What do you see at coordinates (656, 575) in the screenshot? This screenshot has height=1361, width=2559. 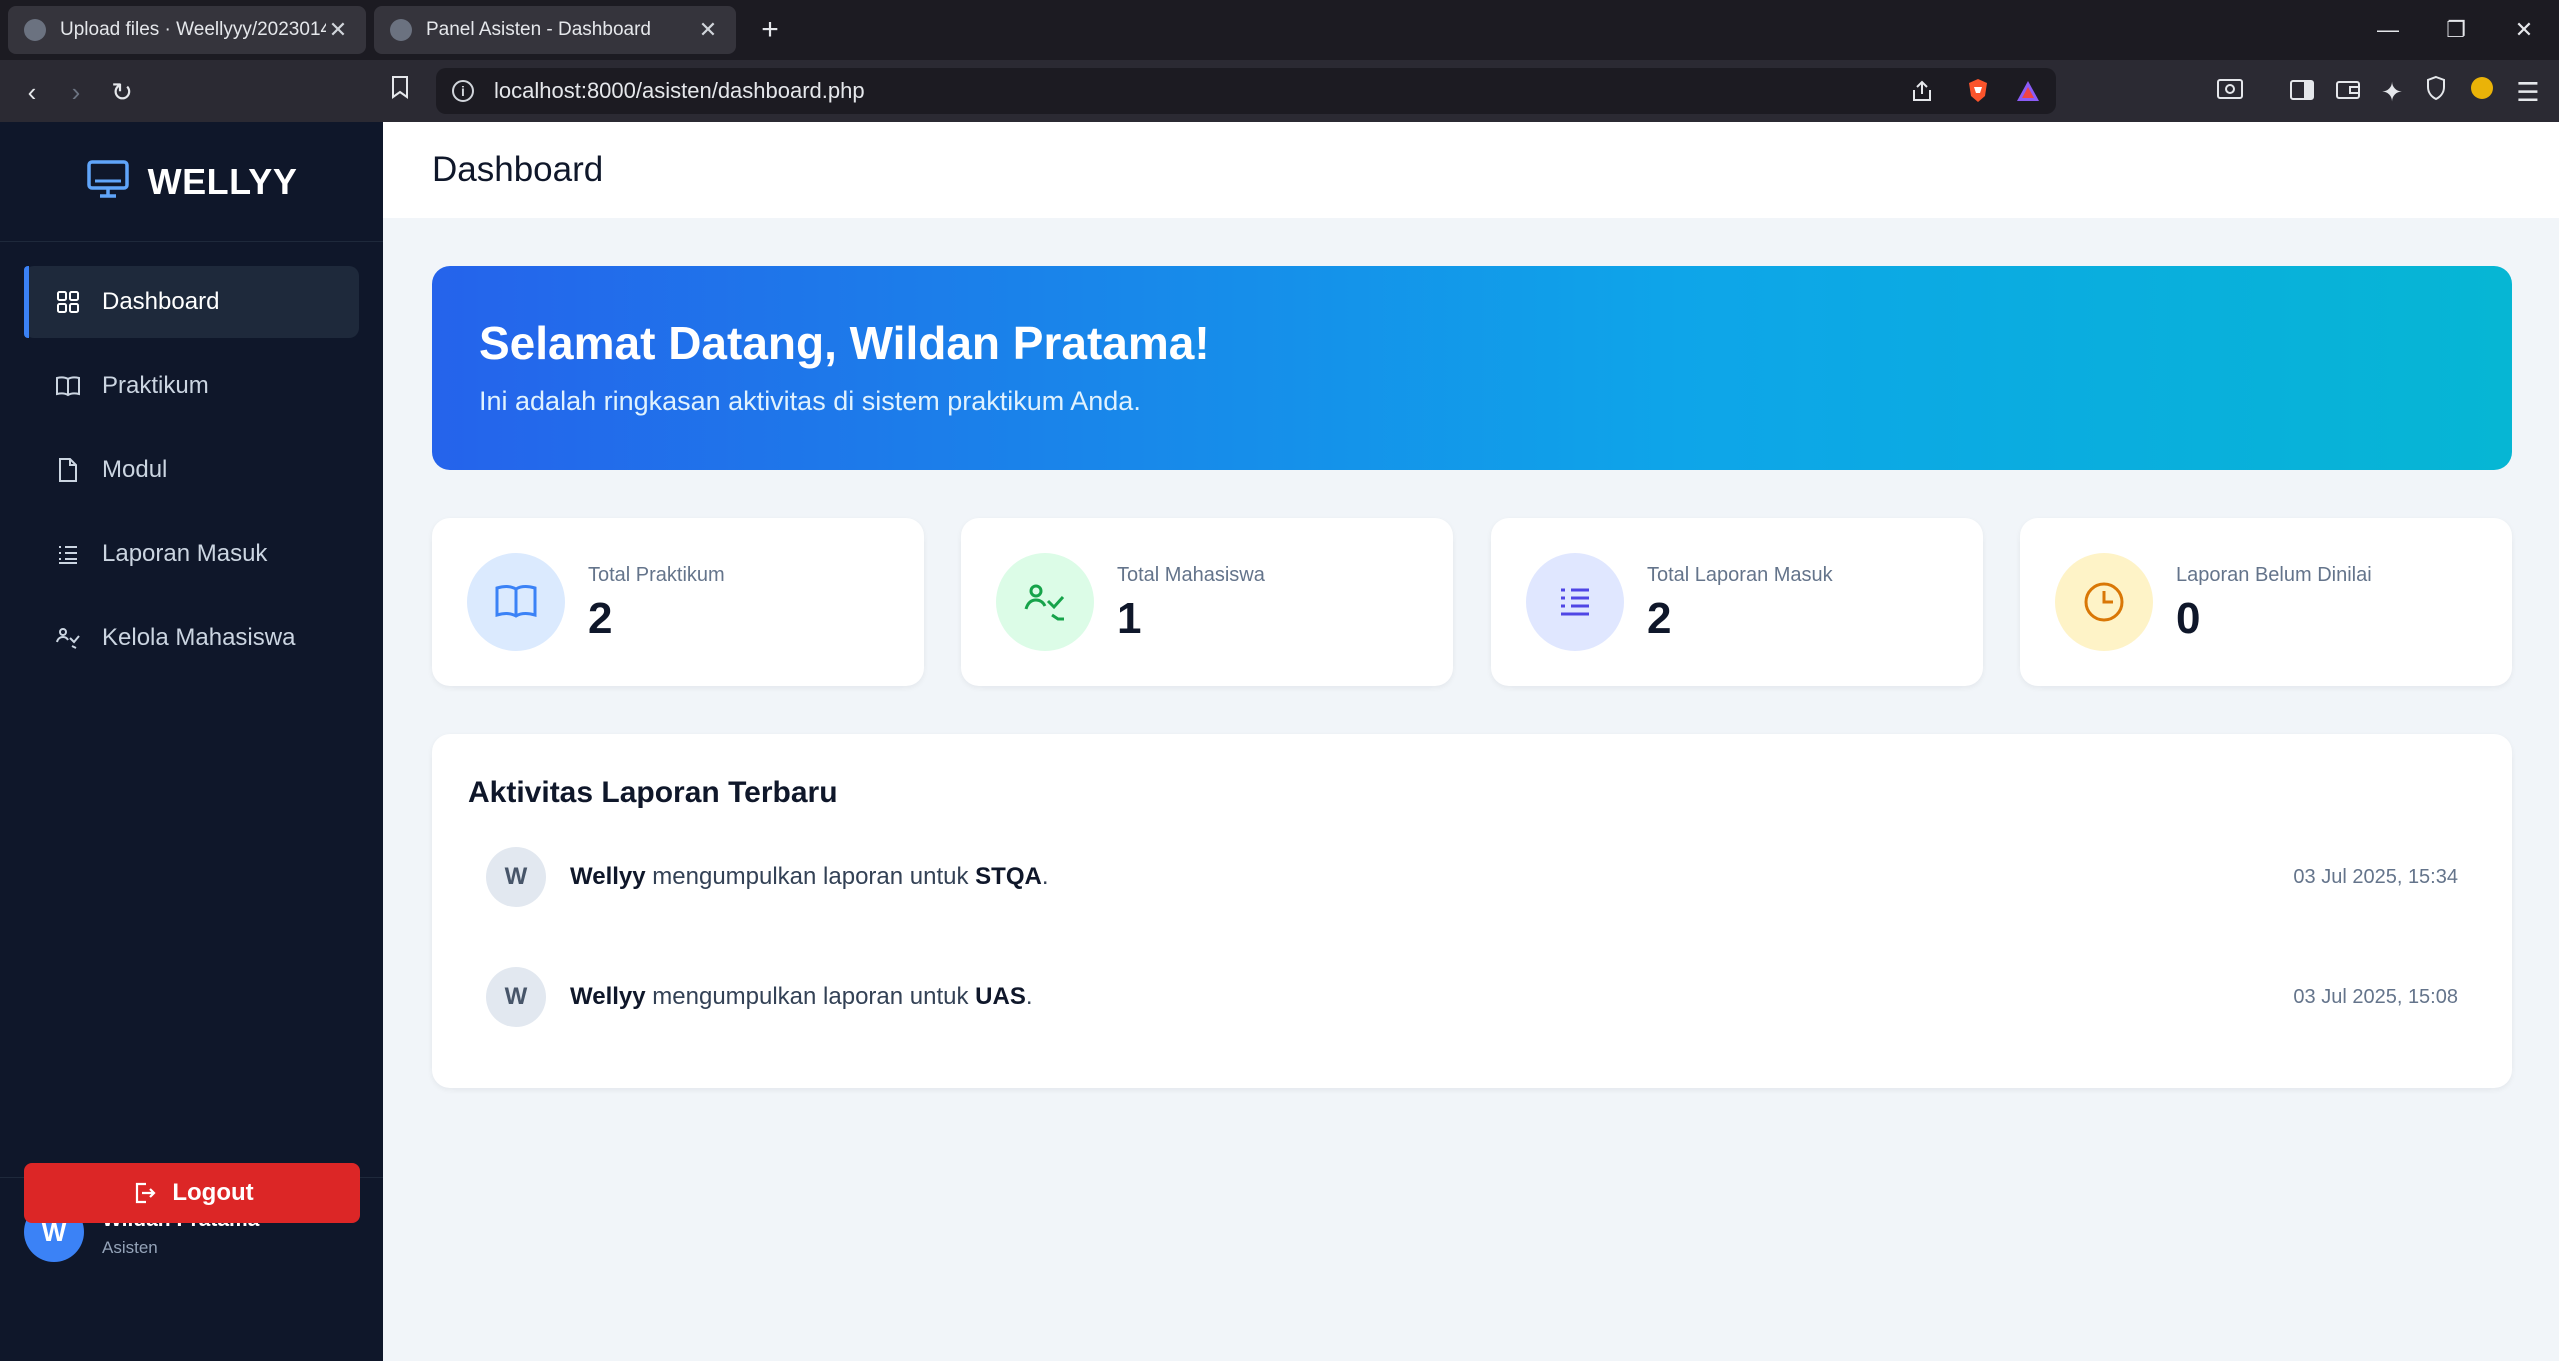 I see `stat-label: Total Praktikum` at bounding box center [656, 575].